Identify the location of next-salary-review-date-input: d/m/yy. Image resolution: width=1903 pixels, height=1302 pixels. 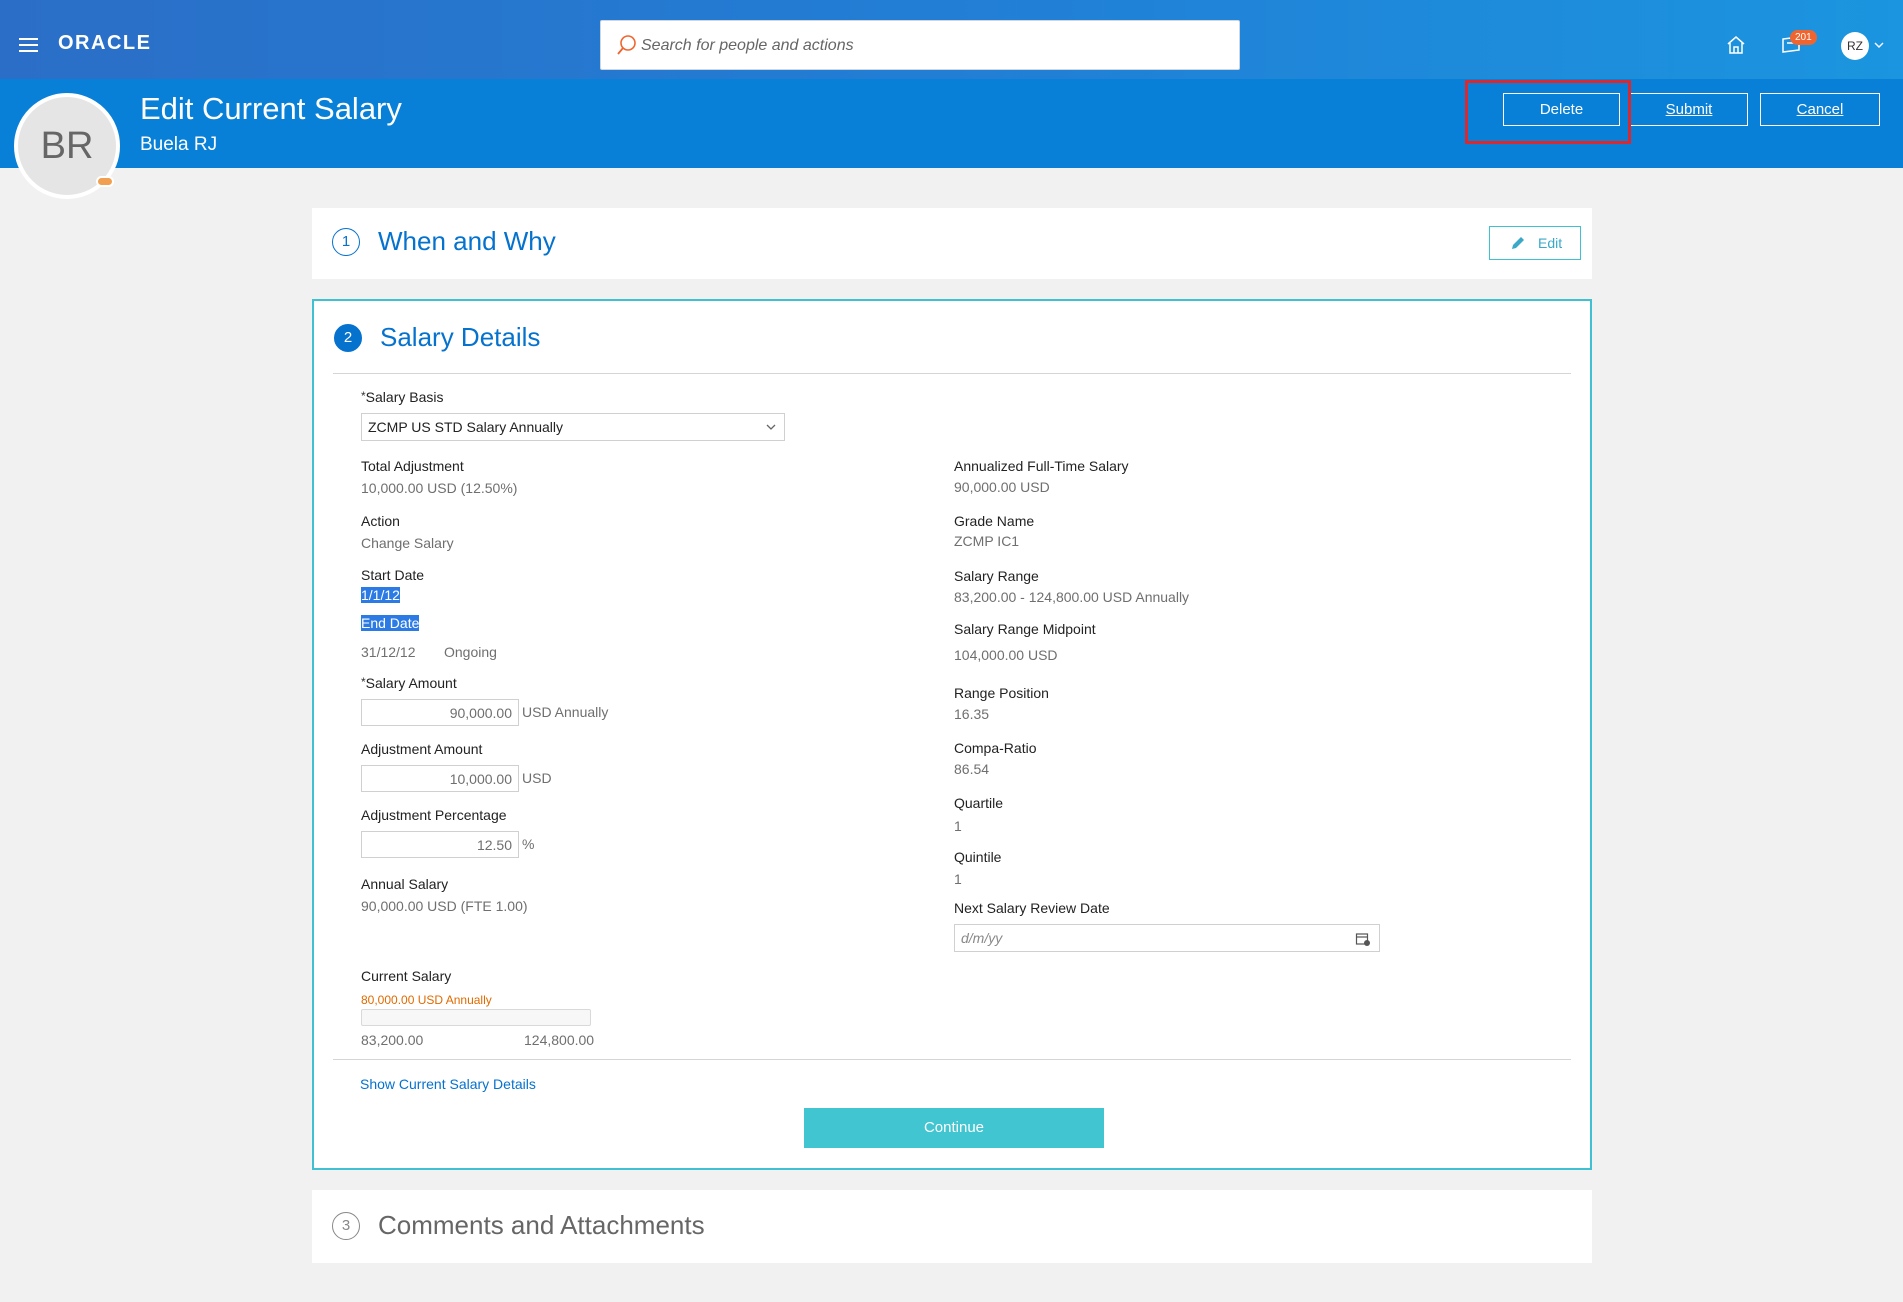
(1167, 938).